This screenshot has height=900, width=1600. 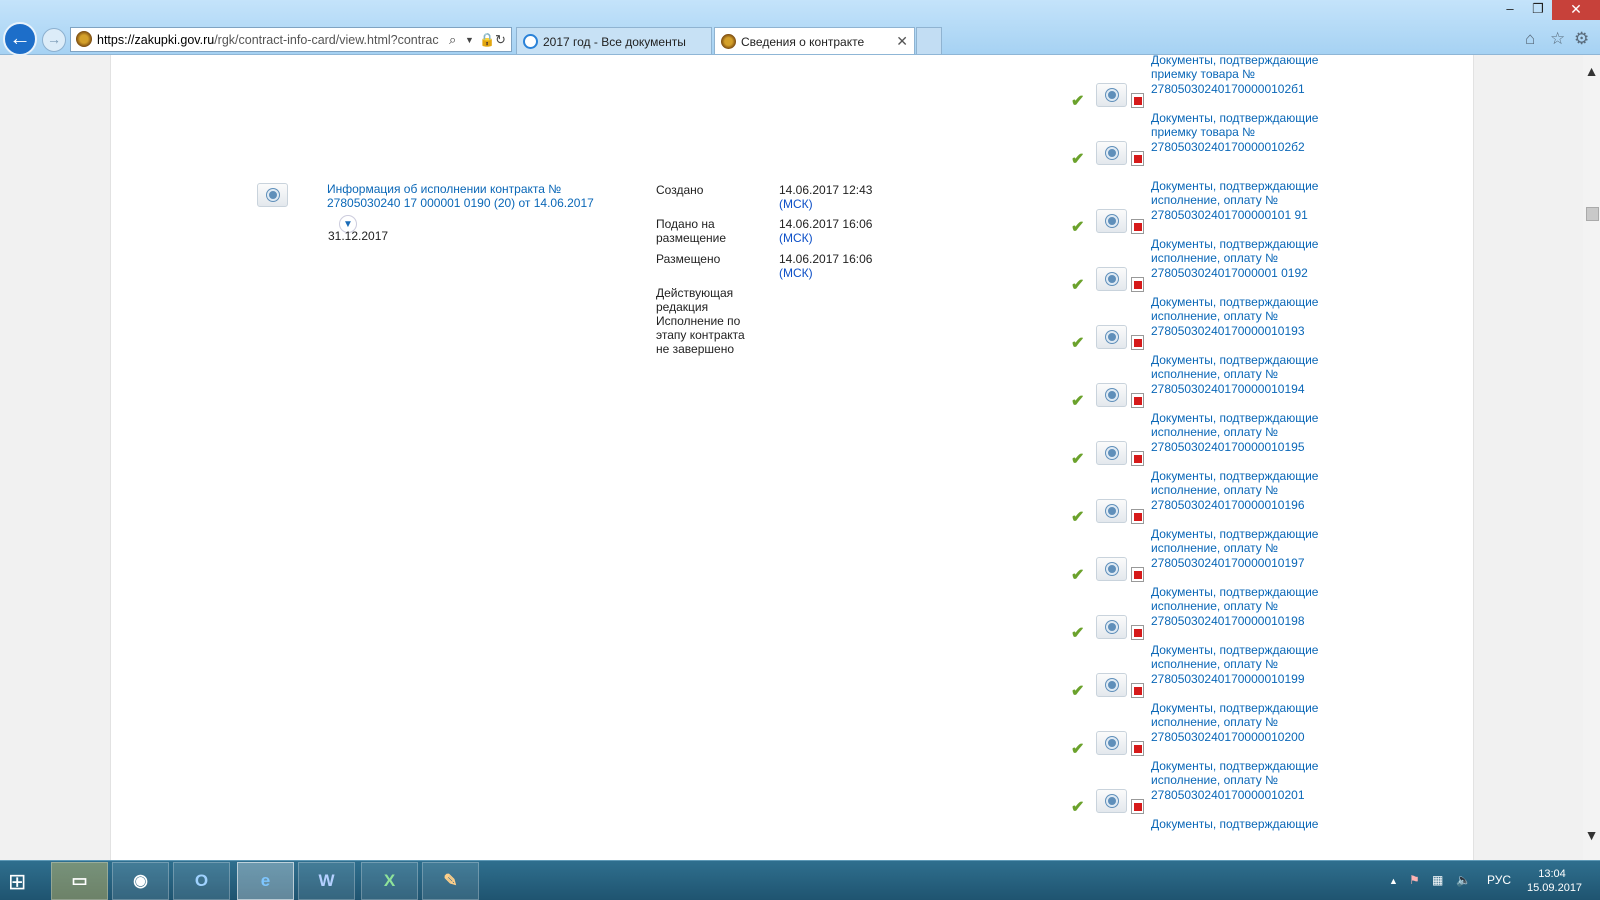 What do you see at coordinates (1538, 10) in the screenshot?
I see `restore-button: ❐` at bounding box center [1538, 10].